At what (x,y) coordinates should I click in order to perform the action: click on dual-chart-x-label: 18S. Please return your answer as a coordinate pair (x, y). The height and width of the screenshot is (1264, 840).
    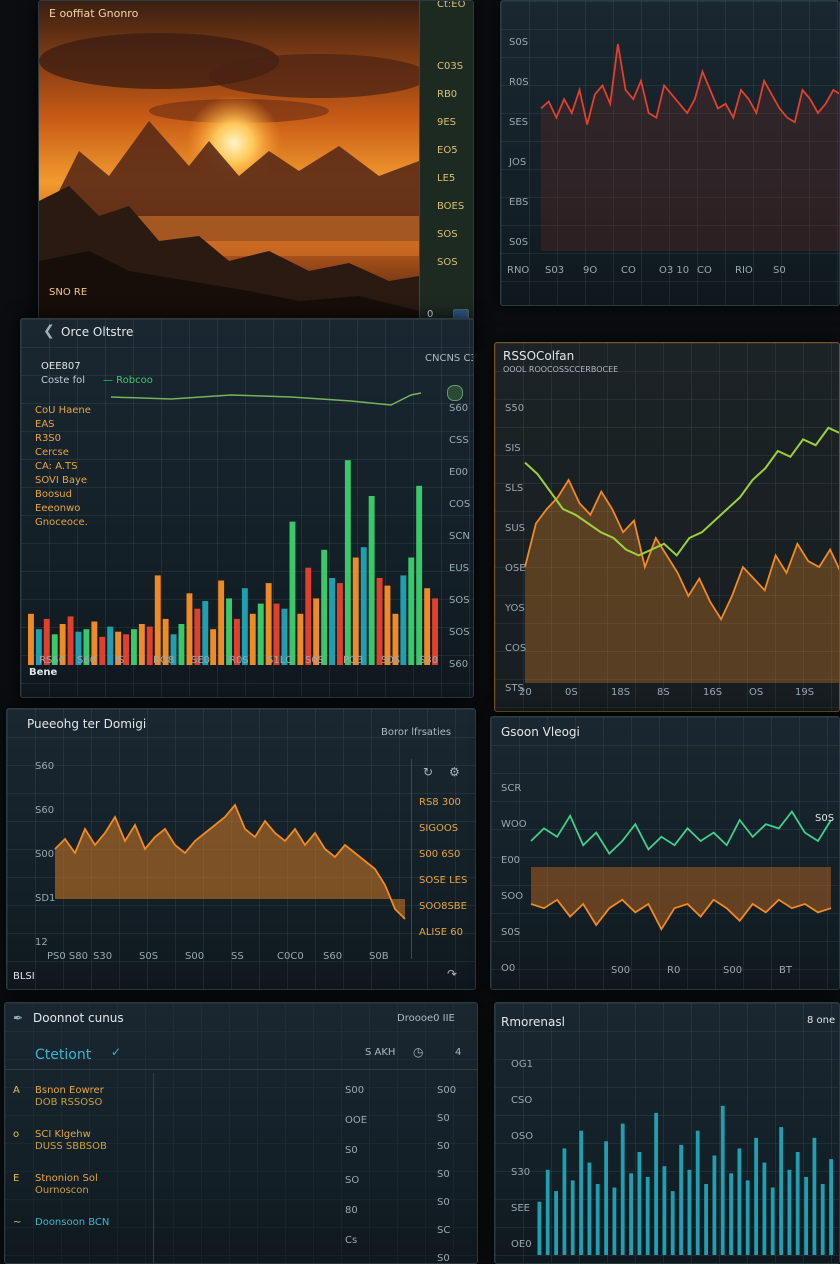
    Looking at the image, I should click on (621, 692).